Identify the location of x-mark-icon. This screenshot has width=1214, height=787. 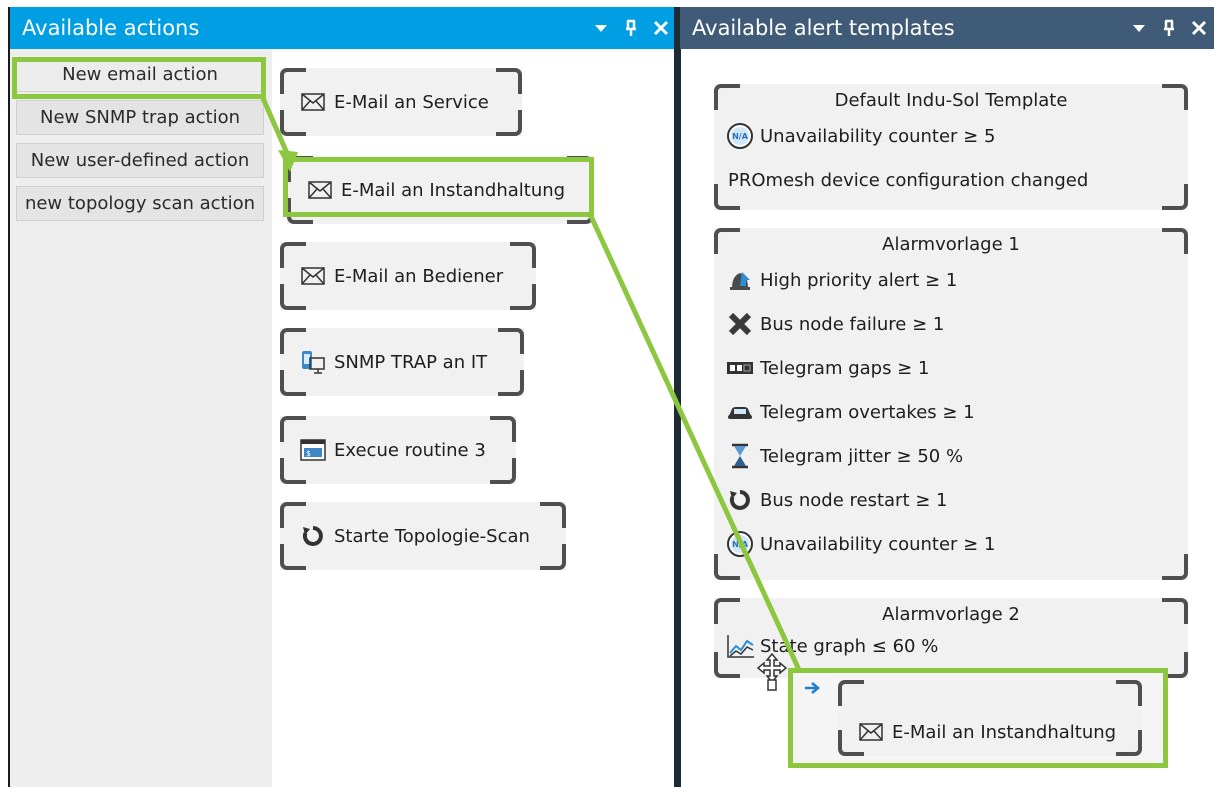
(740, 324).